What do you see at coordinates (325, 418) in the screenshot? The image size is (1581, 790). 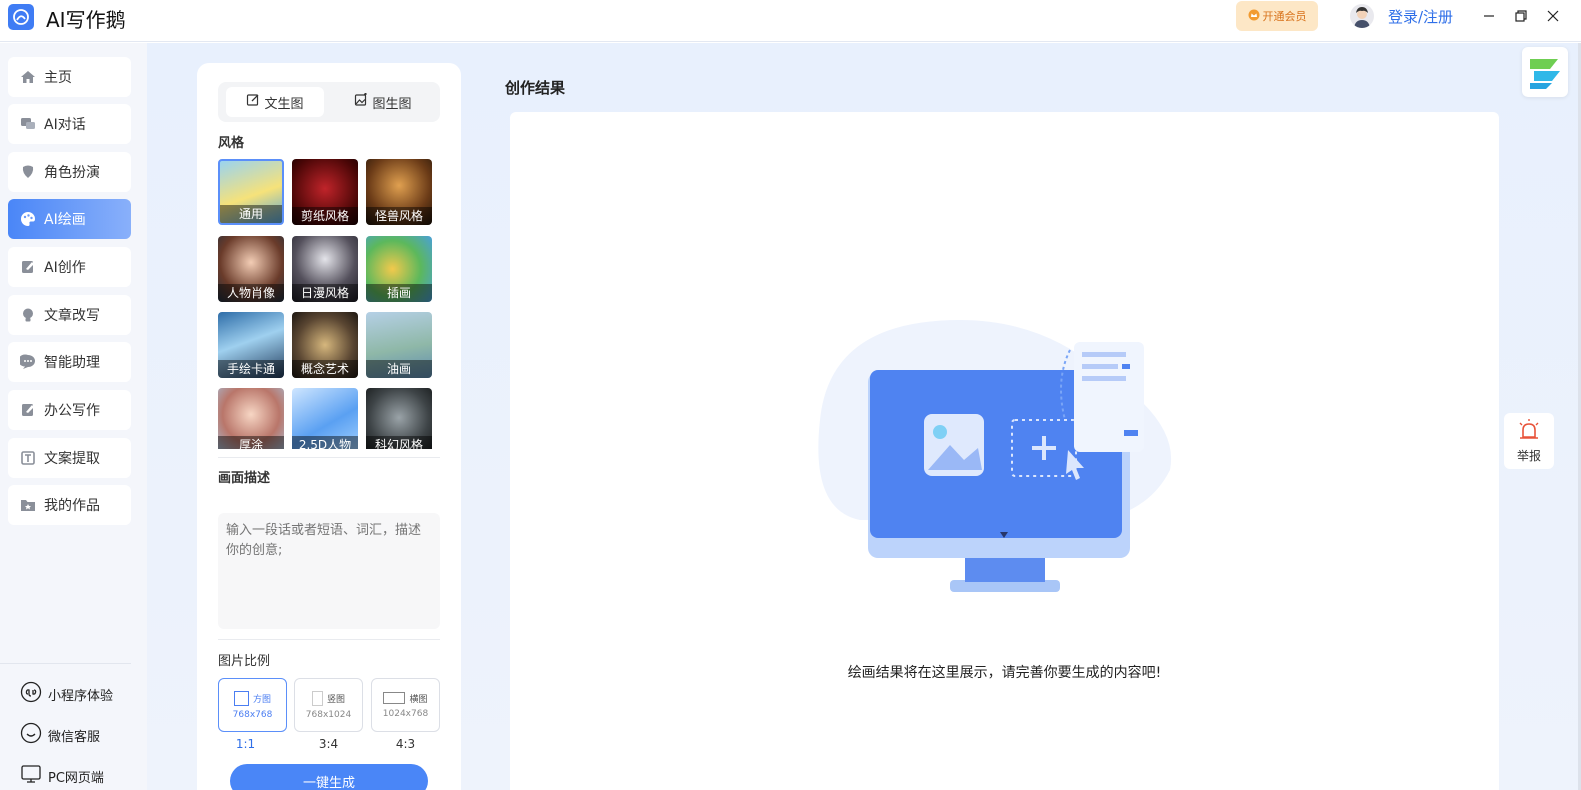 I see `style-card-2-5d: 2.5D人物` at bounding box center [325, 418].